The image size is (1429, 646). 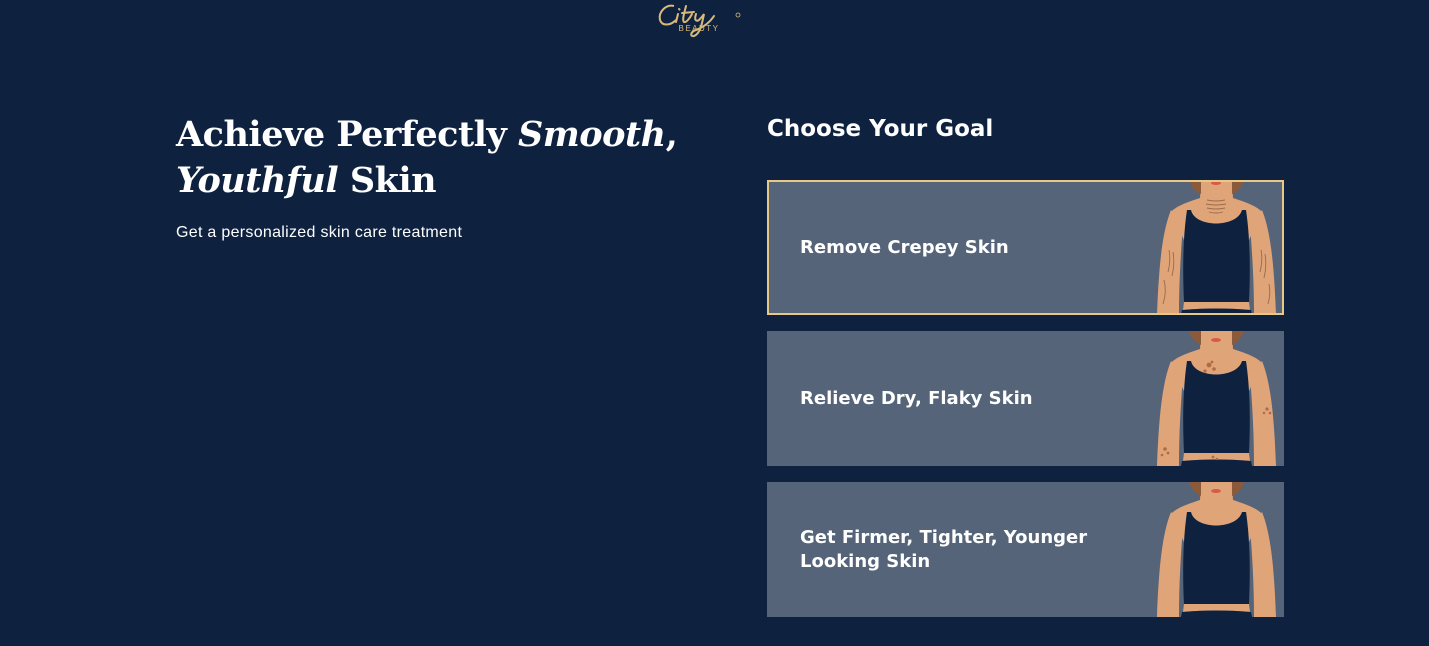 I want to click on goal-option-remove-crepey-skin: Remove Crepey Skin, so click(x=1025, y=247).